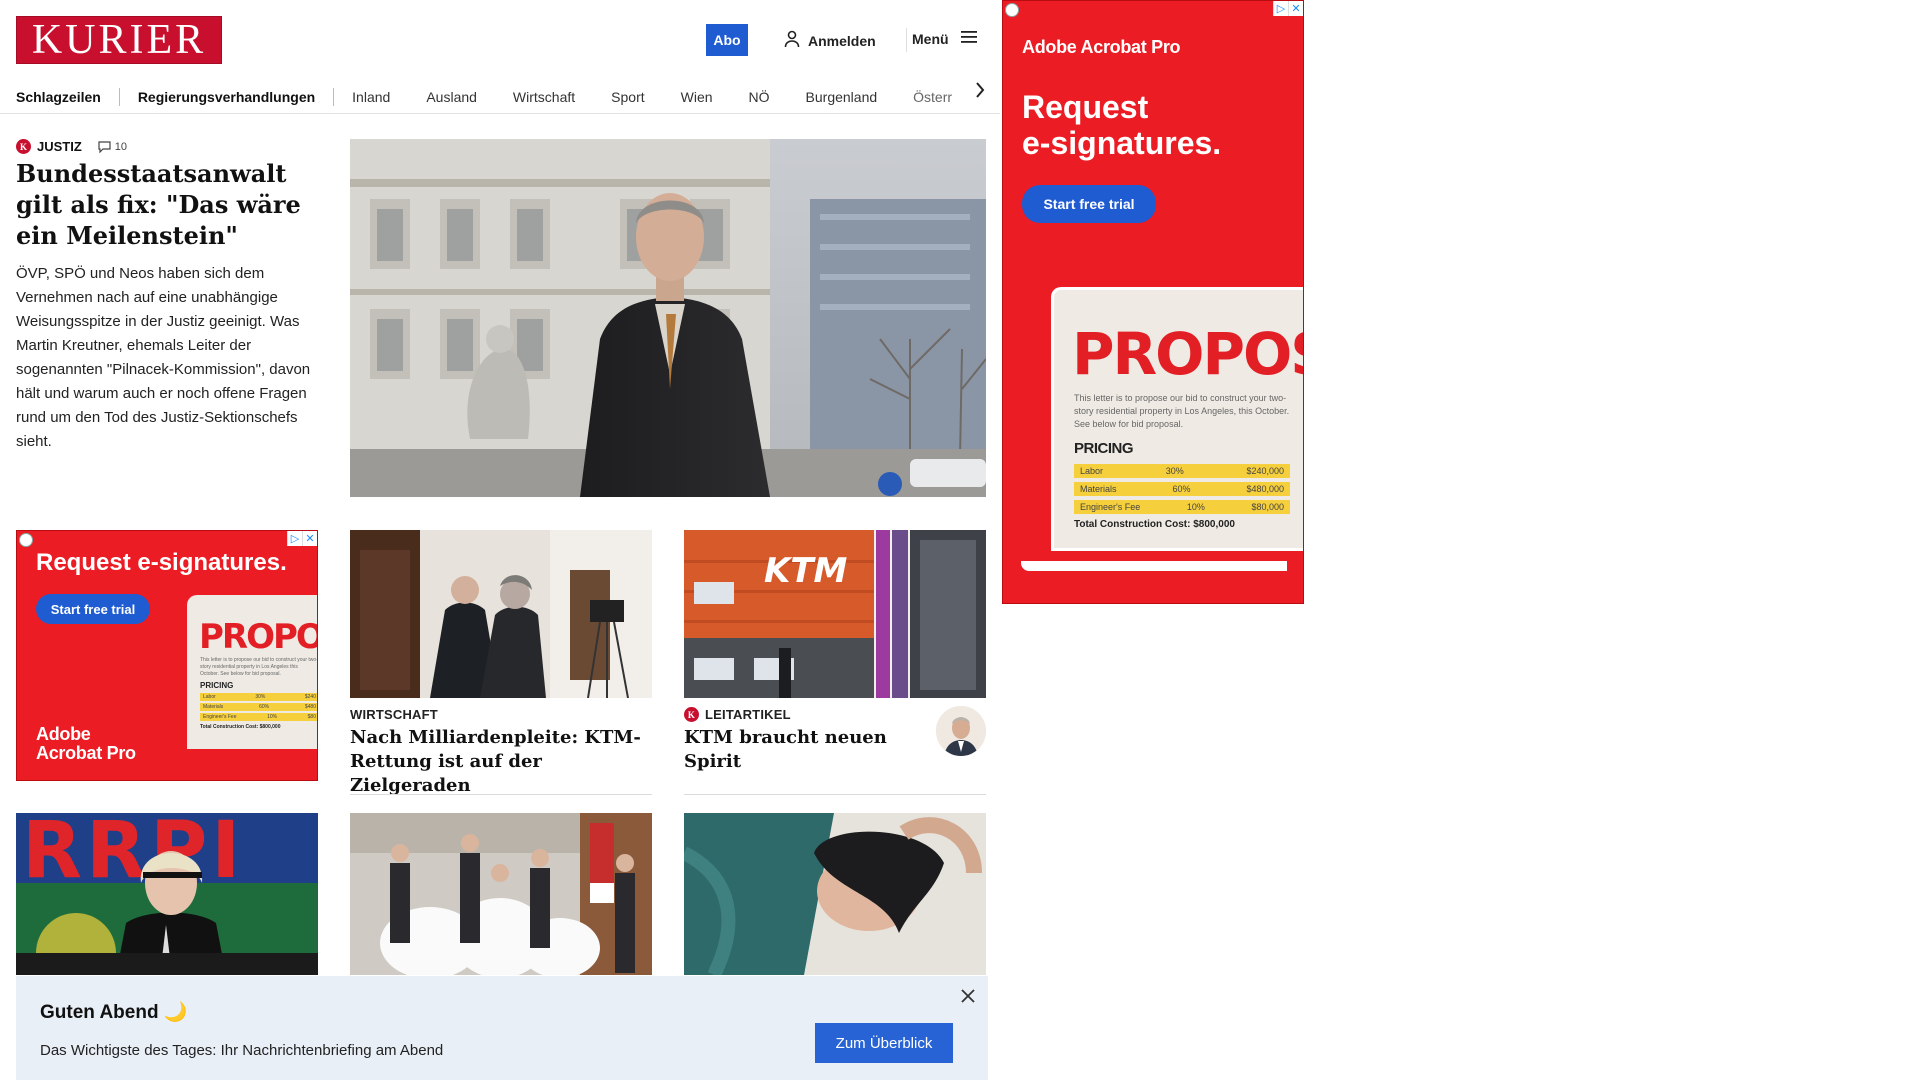 Image resolution: width=1920 pixels, height=1080 pixels. Describe the element at coordinates (842, 97) in the screenshot. I see `nav-item-burgenland: Burgenland` at that location.